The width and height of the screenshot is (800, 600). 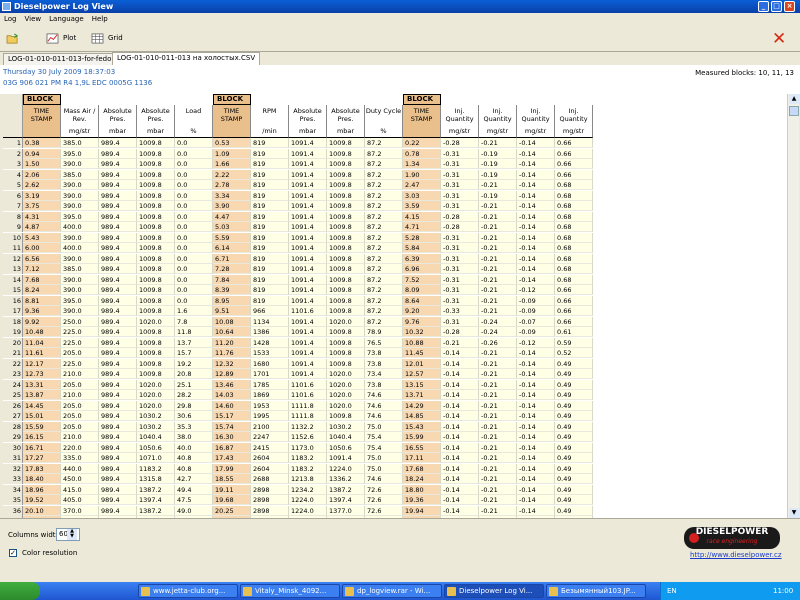 What do you see at coordinates (42, 321) in the screenshot?
I see `table-cell: 9.92` at bounding box center [42, 321].